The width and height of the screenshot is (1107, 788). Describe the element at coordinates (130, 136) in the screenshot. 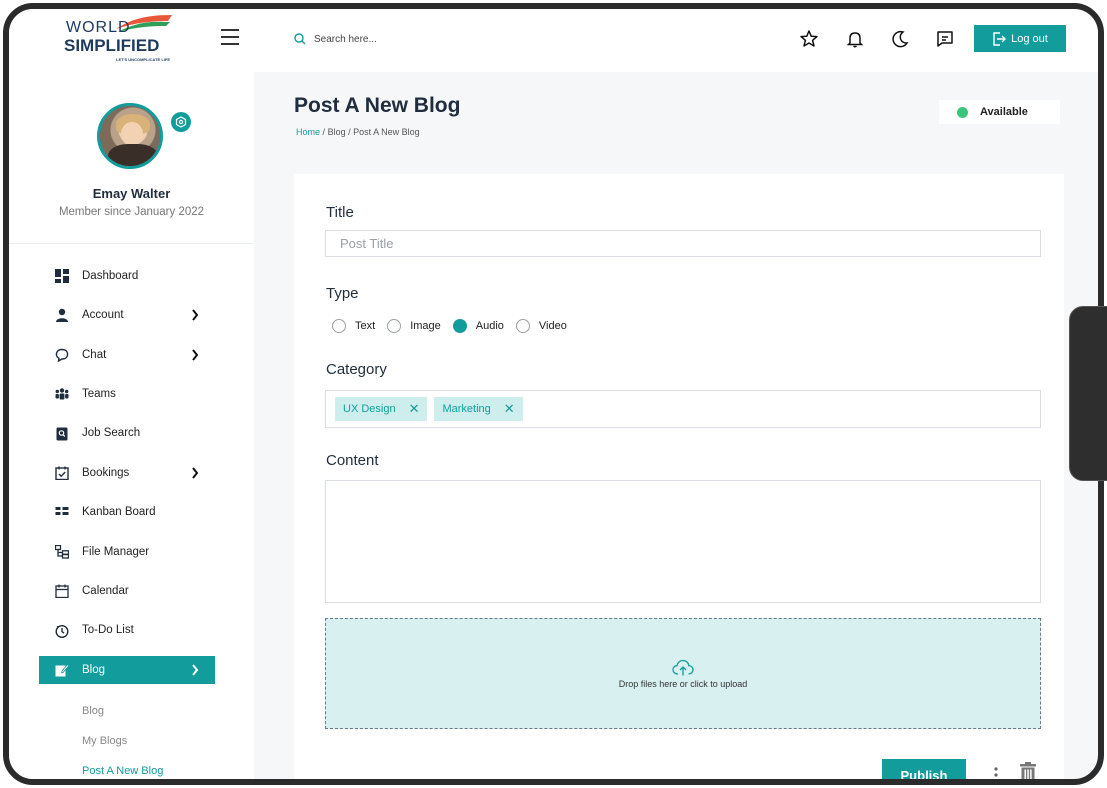

I see `avatar` at that location.